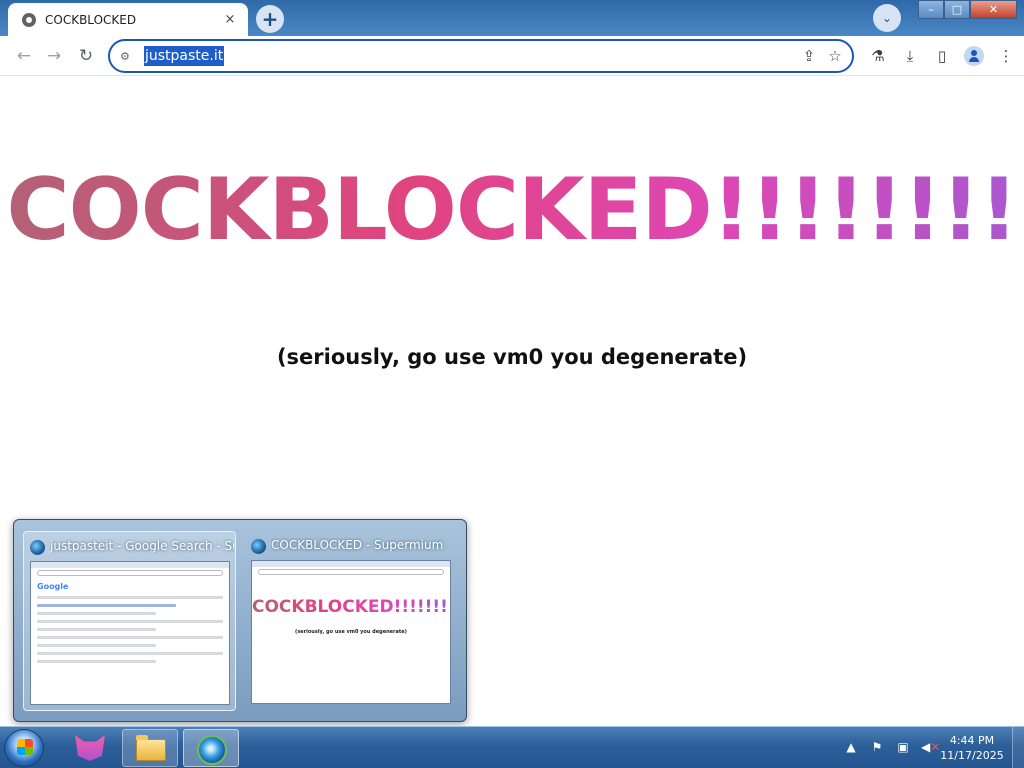  What do you see at coordinates (891, 747) in the screenshot?
I see `system-tray: ▲ ⚑ ▣ ◀✕` at bounding box center [891, 747].